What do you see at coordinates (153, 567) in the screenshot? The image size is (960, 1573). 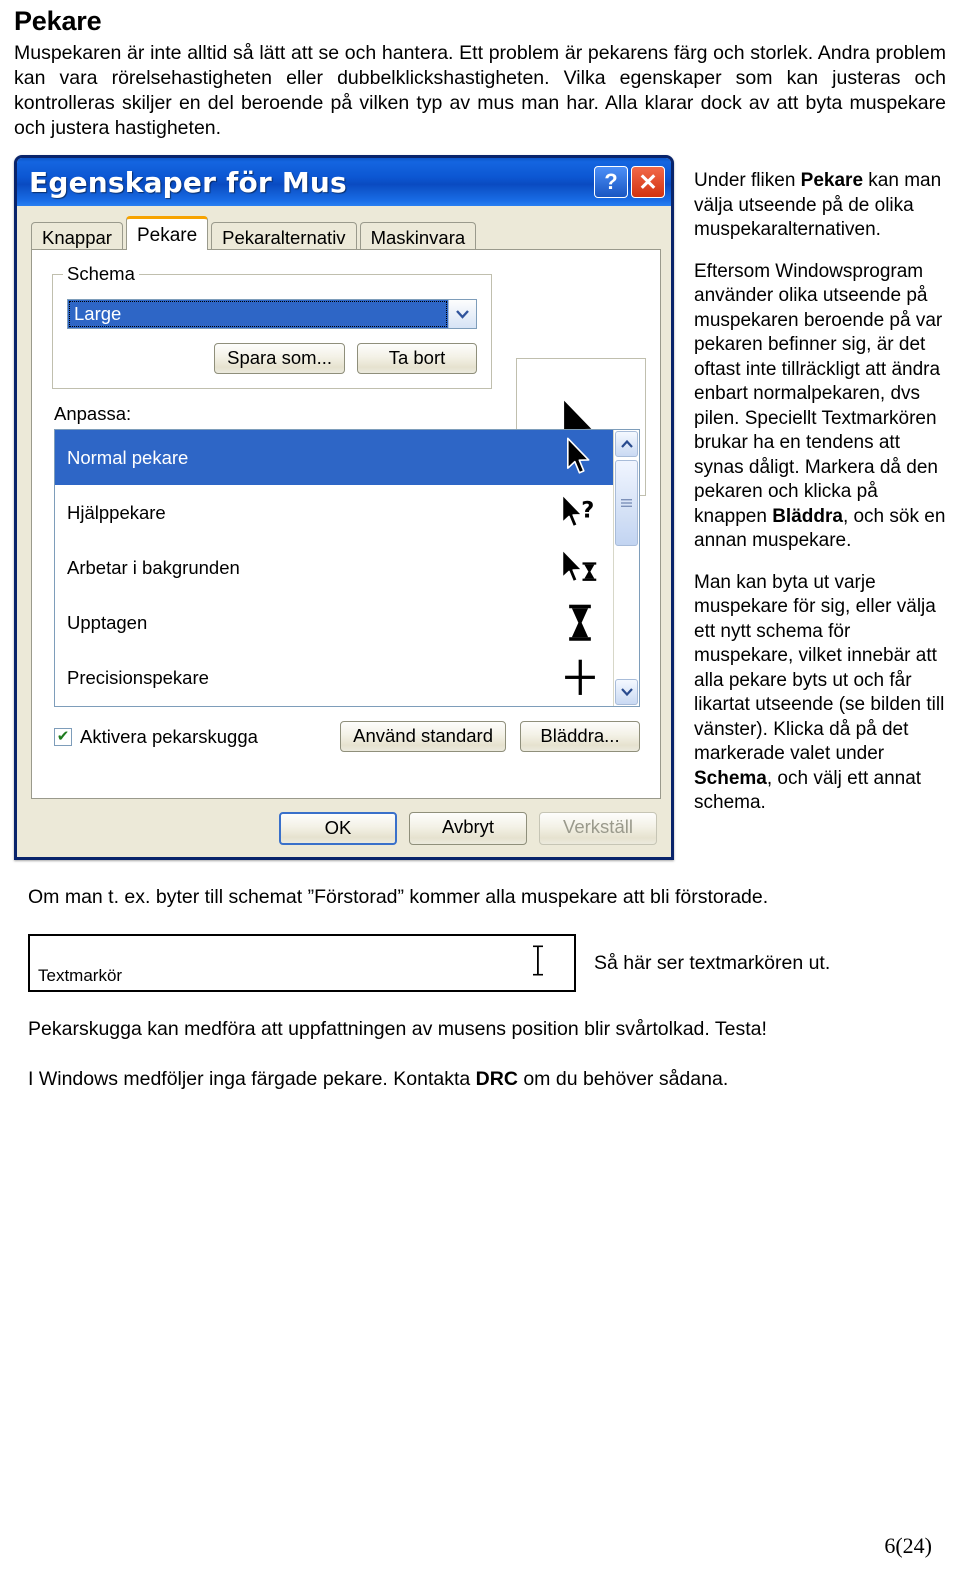 I see `list-item-label: Arbetar i bakgrunden` at bounding box center [153, 567].